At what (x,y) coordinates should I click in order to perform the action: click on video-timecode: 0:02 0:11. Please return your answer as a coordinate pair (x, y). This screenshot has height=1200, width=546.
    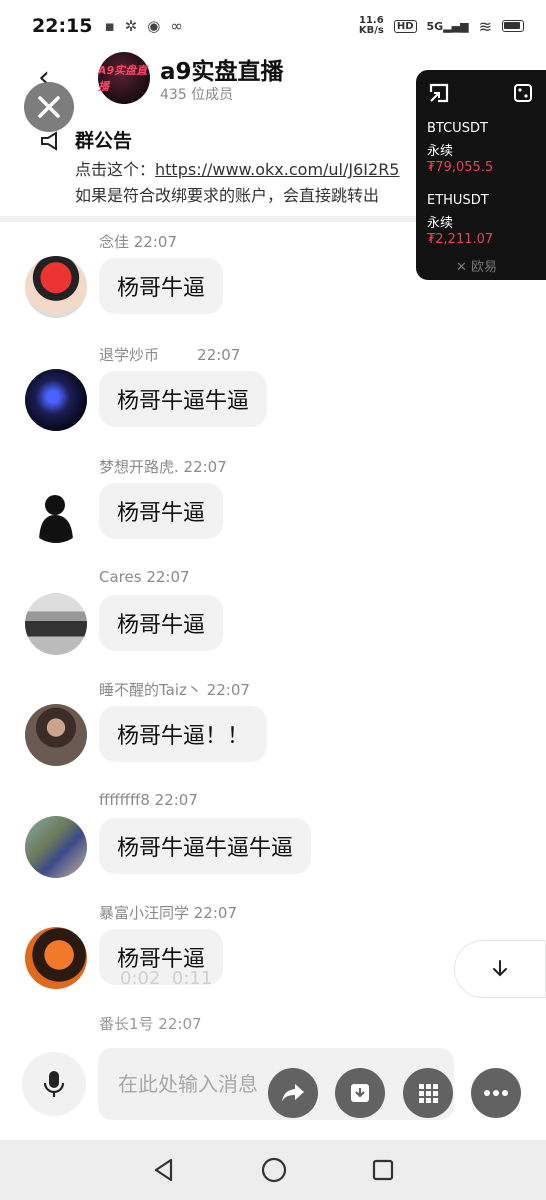
    Looking at the image, I should click on (166, 978).